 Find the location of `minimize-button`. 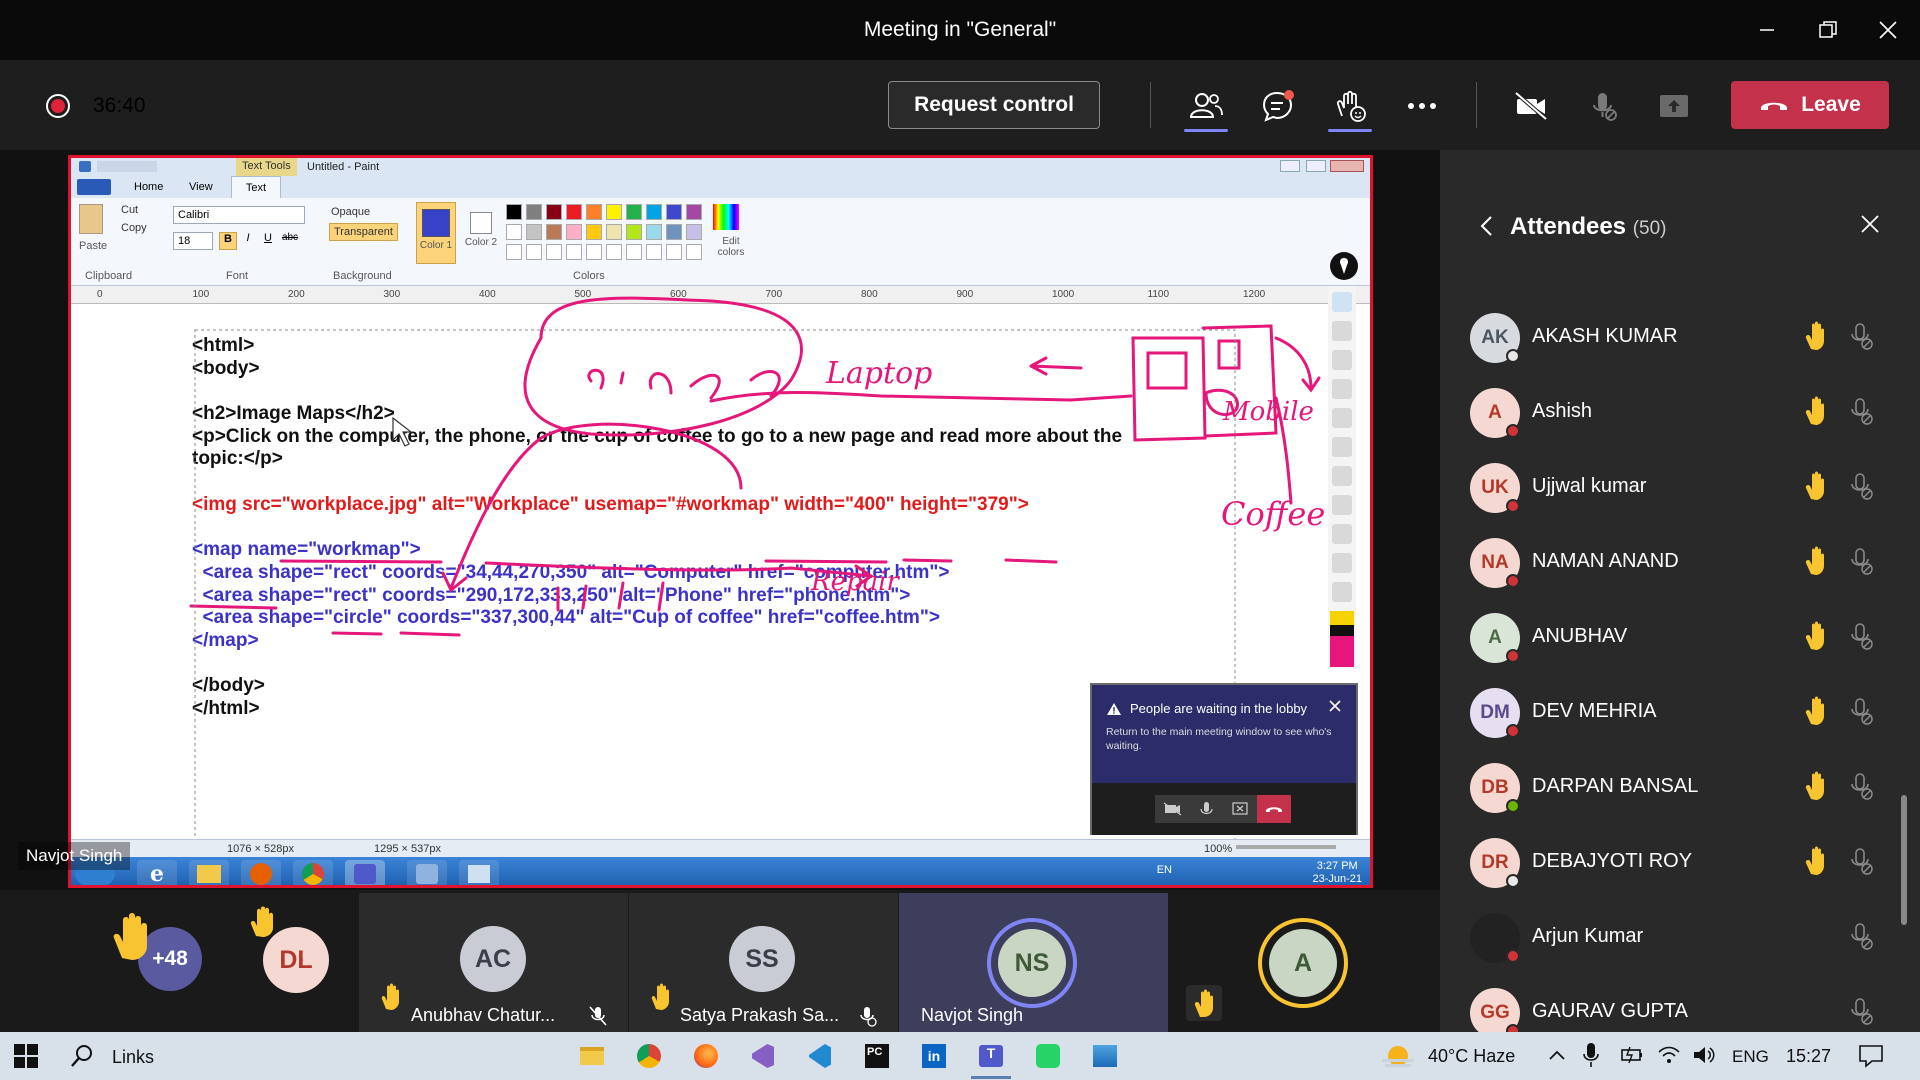

minimize-button is located at coordinates (1767, 30).